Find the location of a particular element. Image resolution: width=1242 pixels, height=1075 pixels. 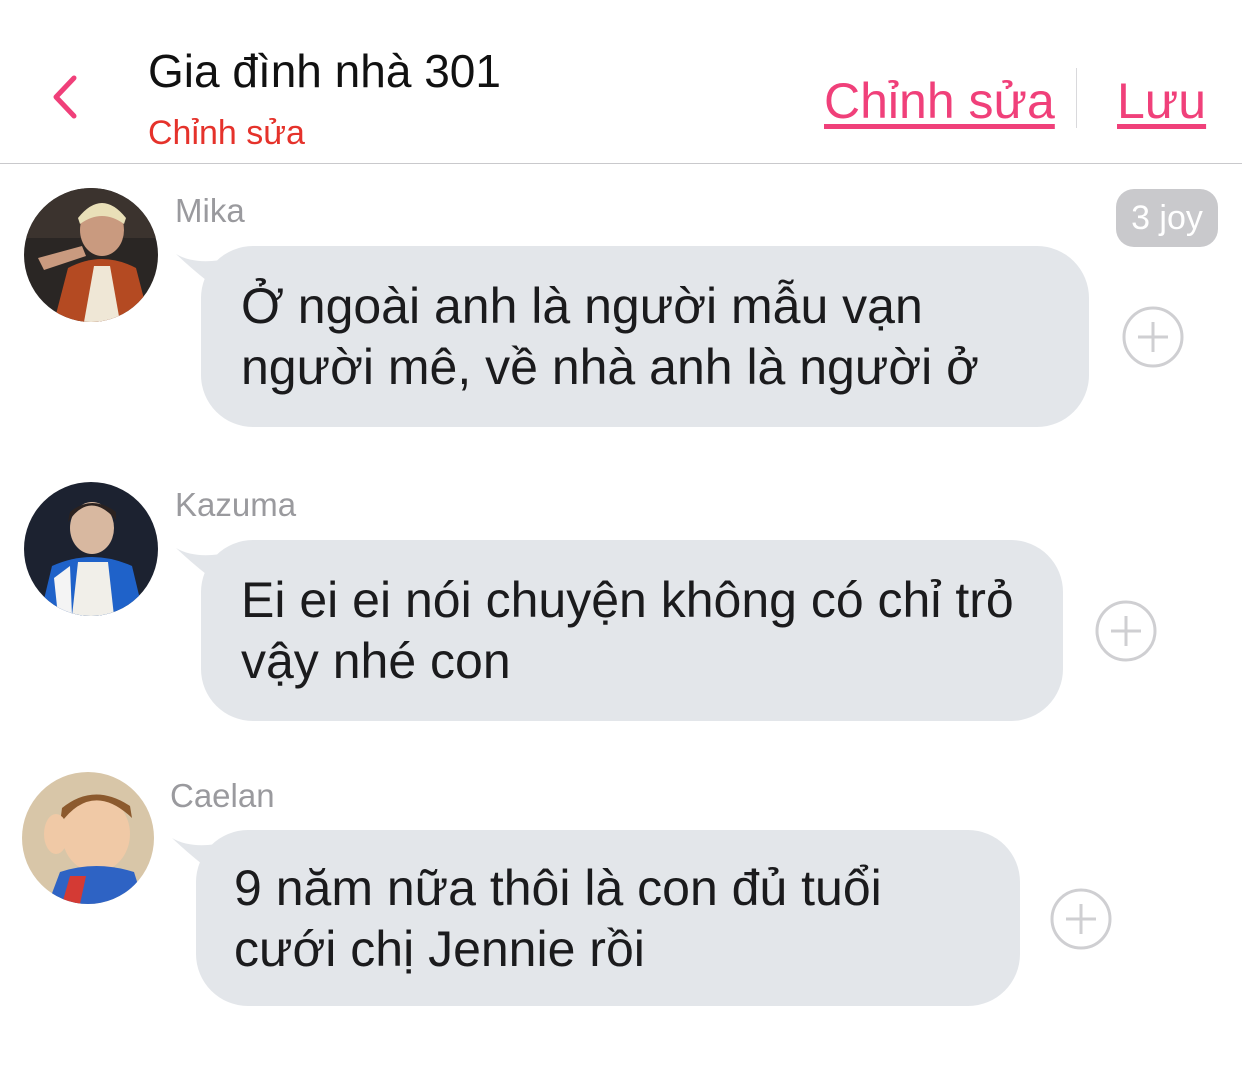

sender-name: Kazuma is located at coordinates (236, 504).